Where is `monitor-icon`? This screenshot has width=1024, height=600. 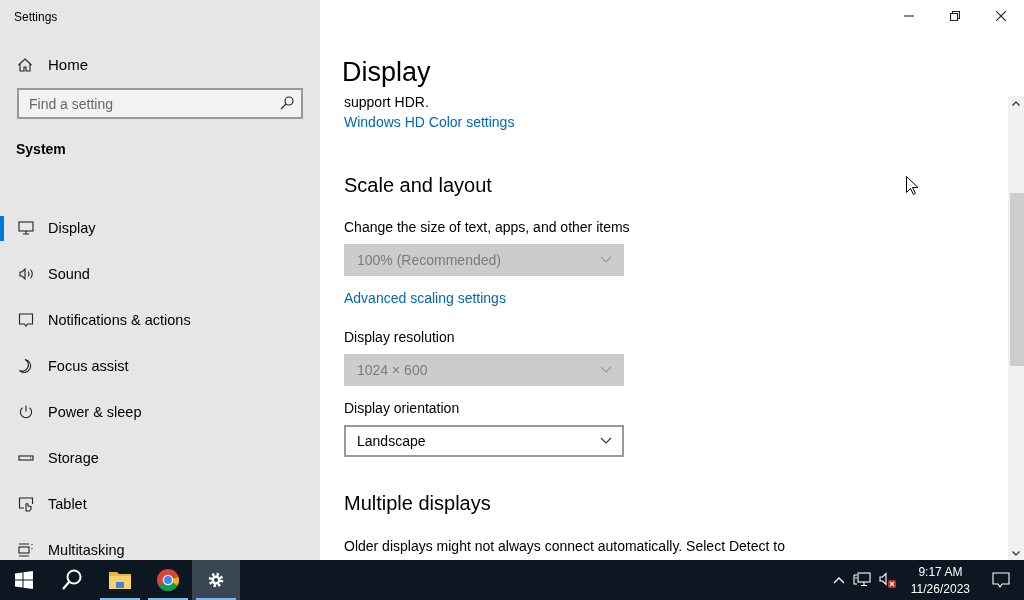 monitor-icon is located at coordinates (26, 228).